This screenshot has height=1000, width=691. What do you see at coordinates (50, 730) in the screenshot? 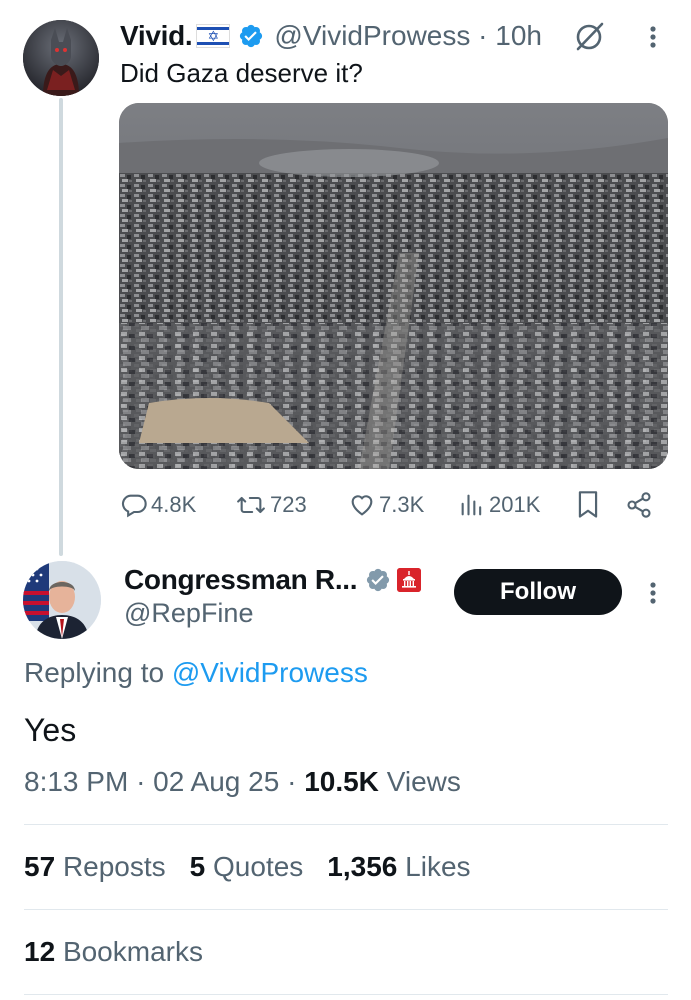
I see `reply-tweet-text: Yes` at bounding box center [50, 730].